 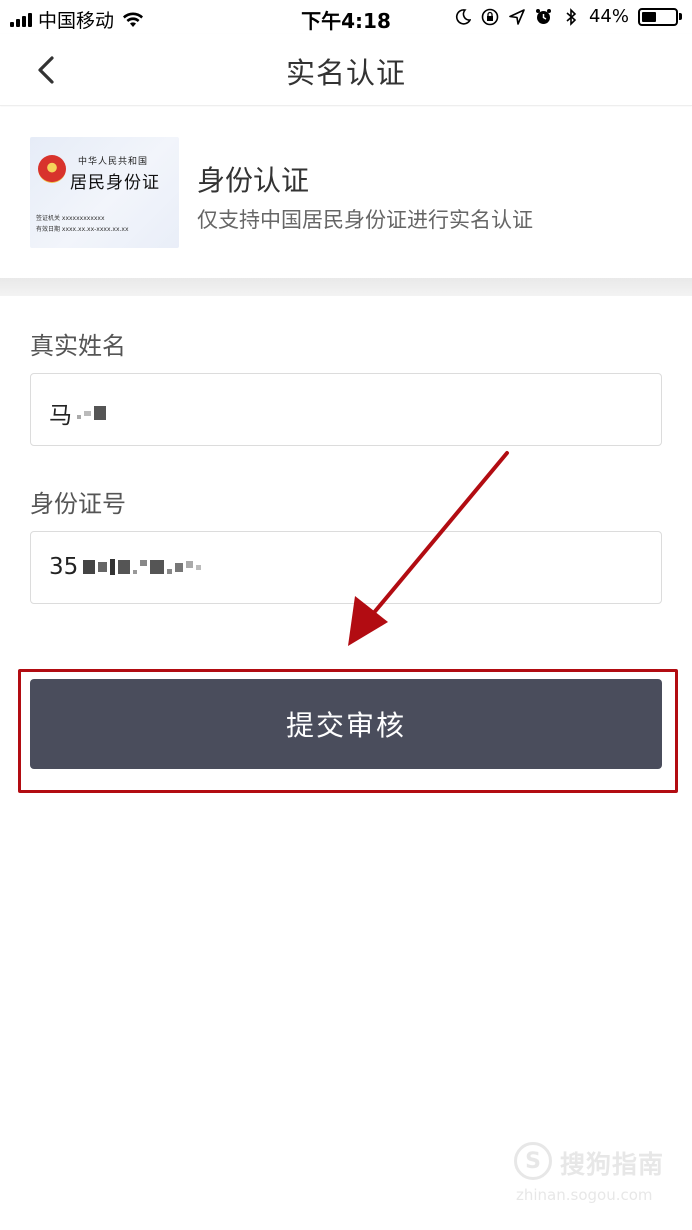 I want to click on alarm-icon, so click(x=544, y=17).